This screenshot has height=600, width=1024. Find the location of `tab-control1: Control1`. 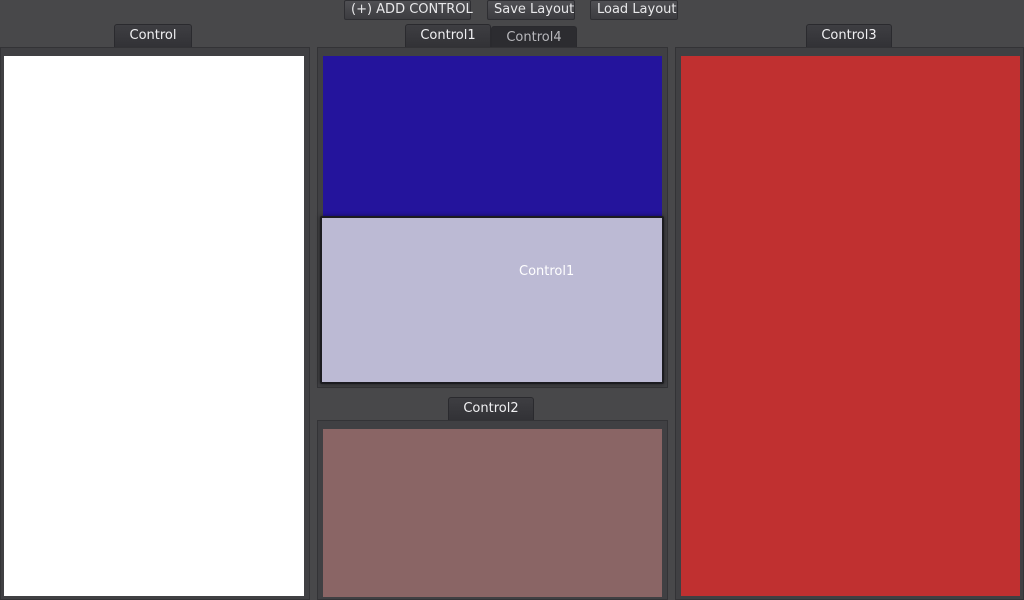

tab-control1: Control1 is located at coordinates (448, 35).